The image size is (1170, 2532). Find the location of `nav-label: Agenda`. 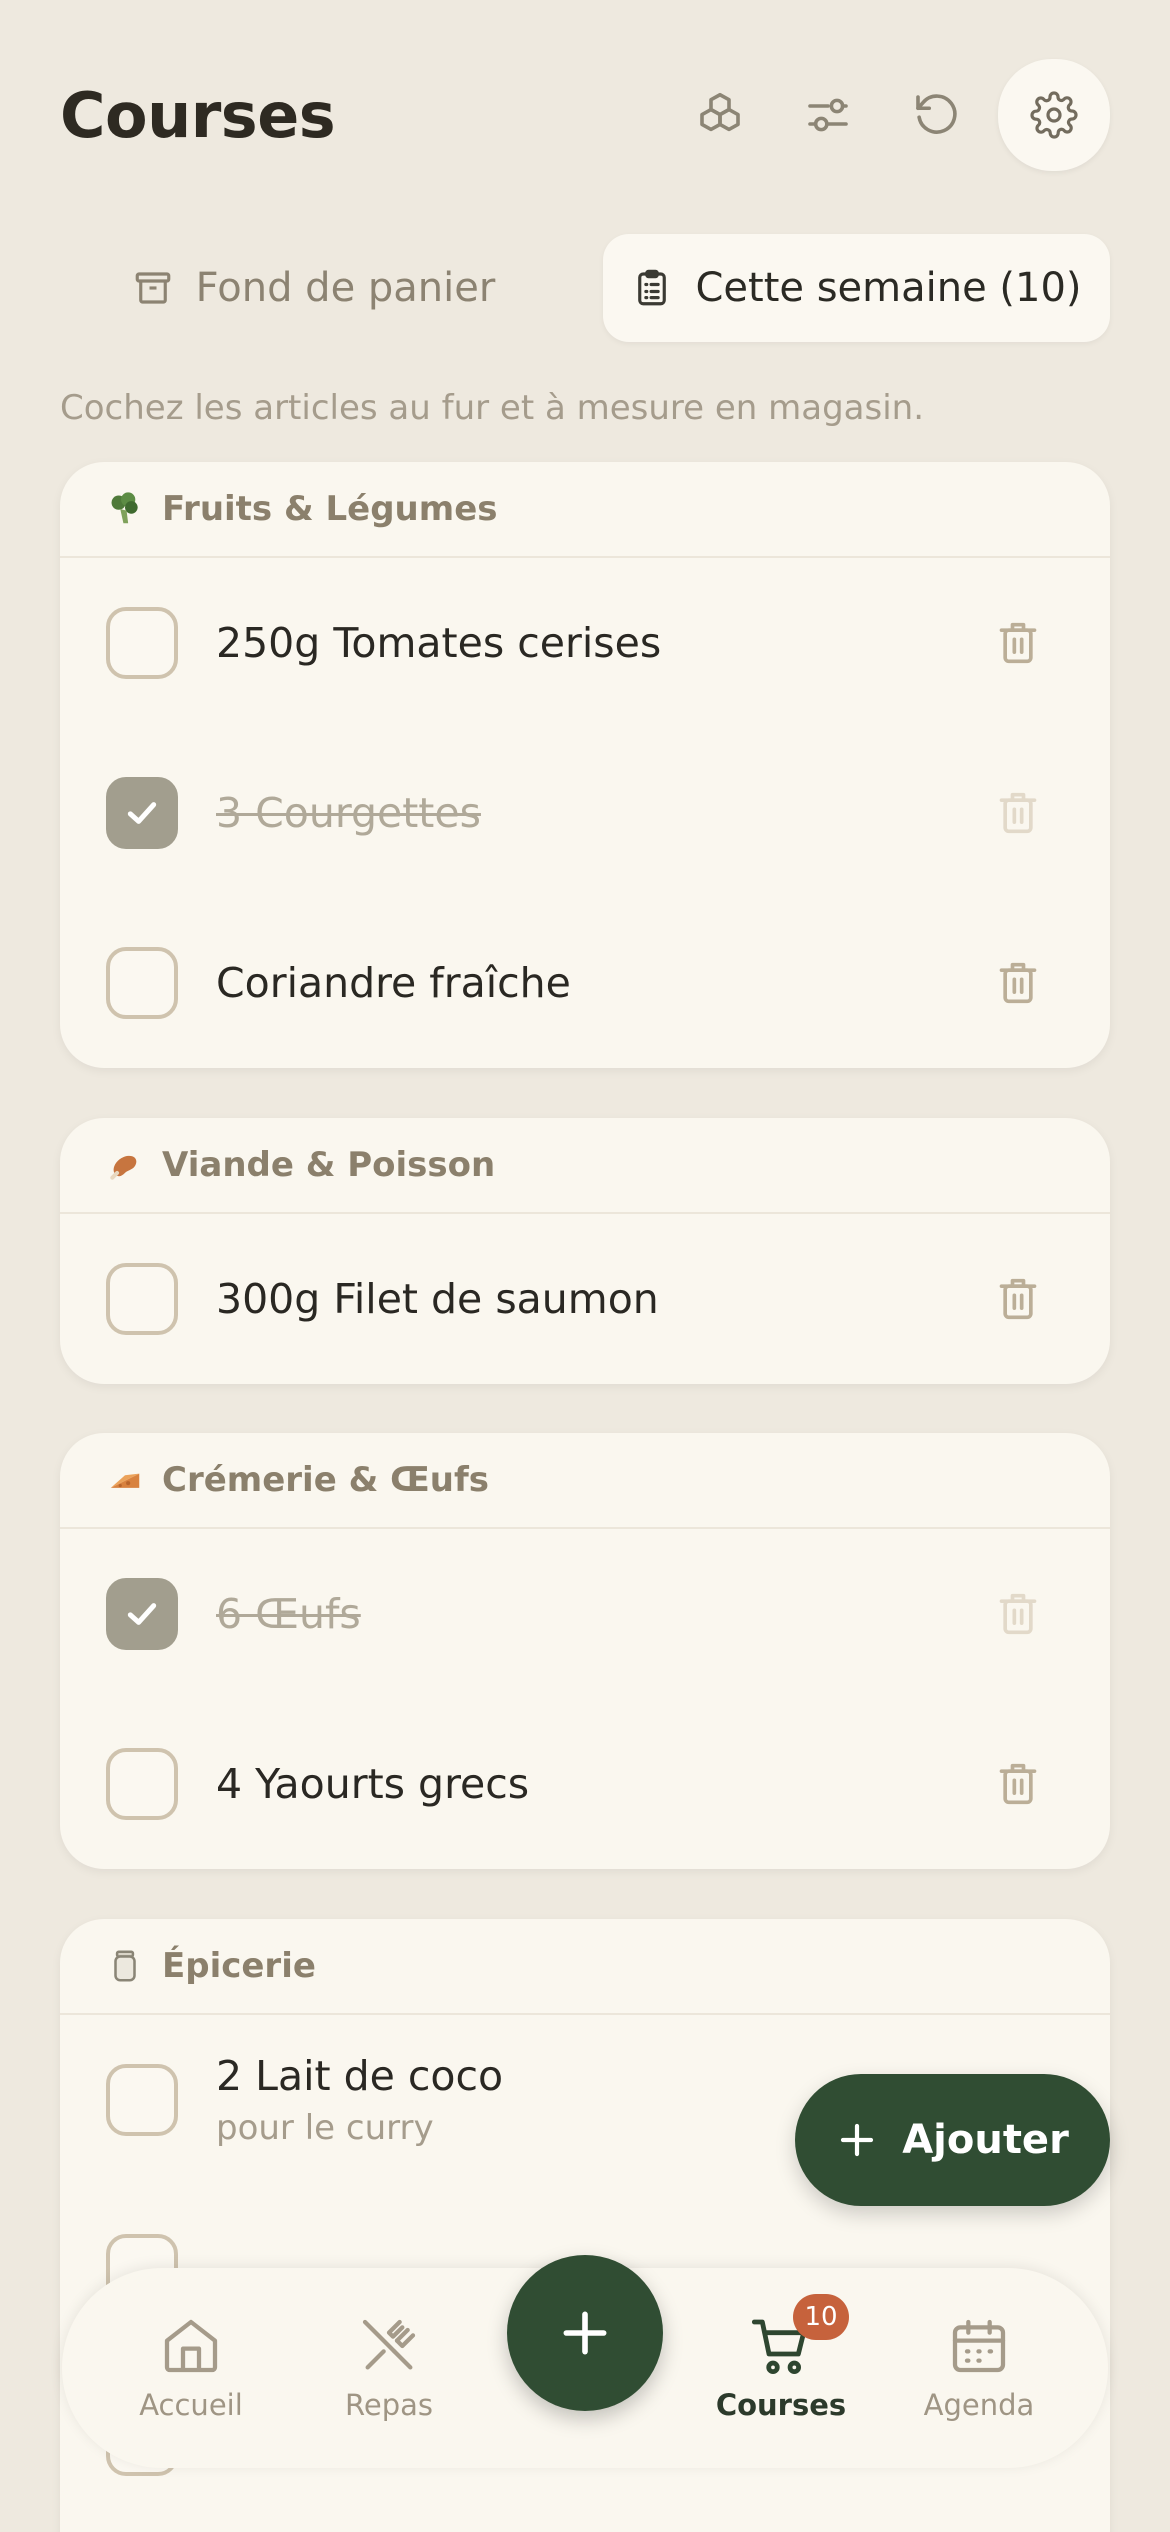

nav-label: Agenda is located at coordinates (979, 2405).